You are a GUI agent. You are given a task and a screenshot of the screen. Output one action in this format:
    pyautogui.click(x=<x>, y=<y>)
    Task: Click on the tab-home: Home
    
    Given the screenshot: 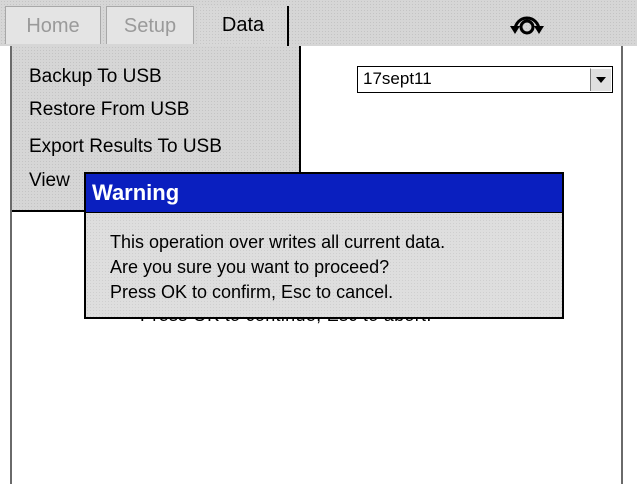 What is the action you would take?
    pyautogui.click(x=53, y=25)
    